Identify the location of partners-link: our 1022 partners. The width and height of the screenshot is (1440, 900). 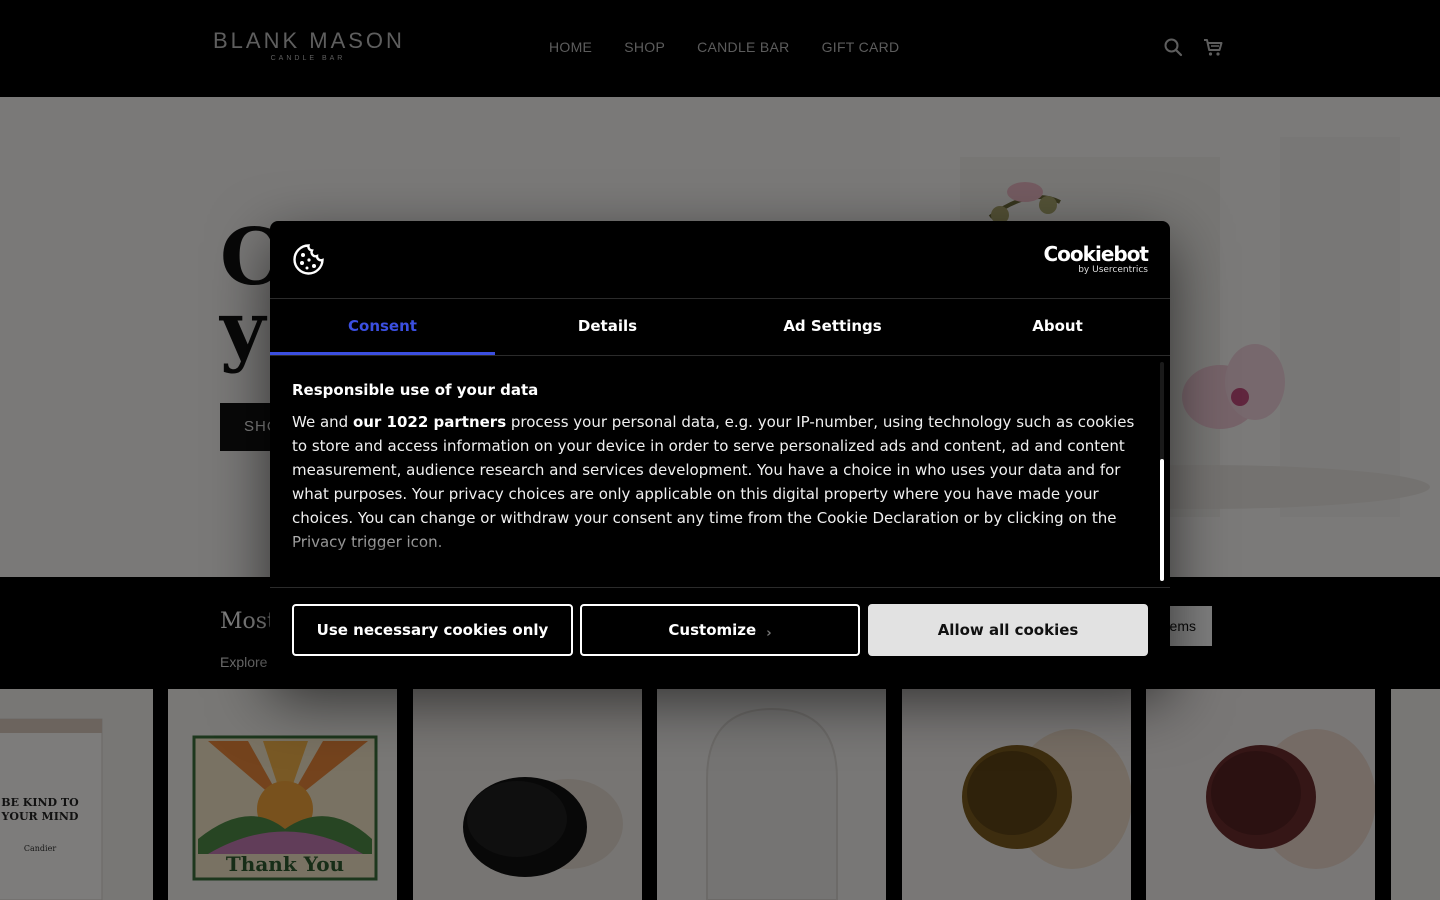
(429, 422).